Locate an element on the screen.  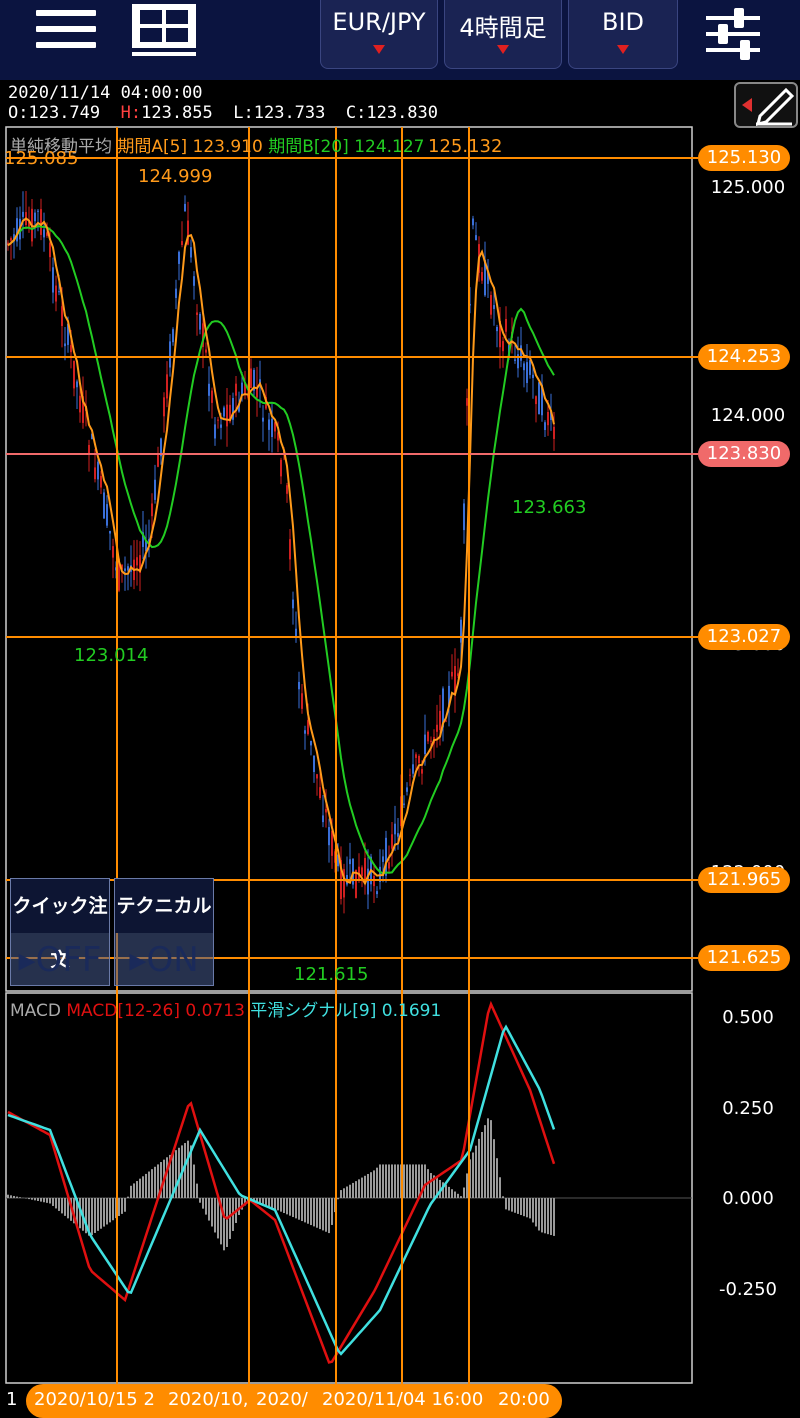
price-tag: 121.625 is located at coordinates (744, 958).